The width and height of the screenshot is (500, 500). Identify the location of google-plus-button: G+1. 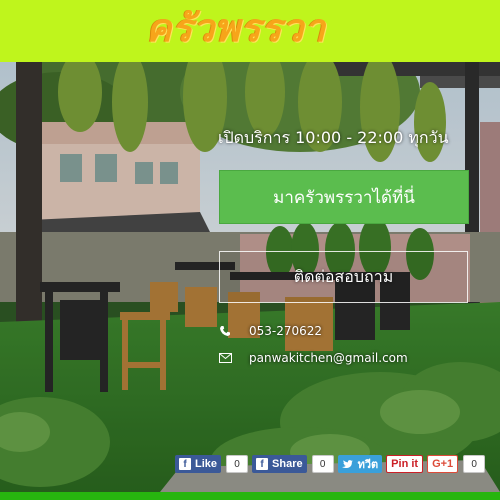
(443, 464).